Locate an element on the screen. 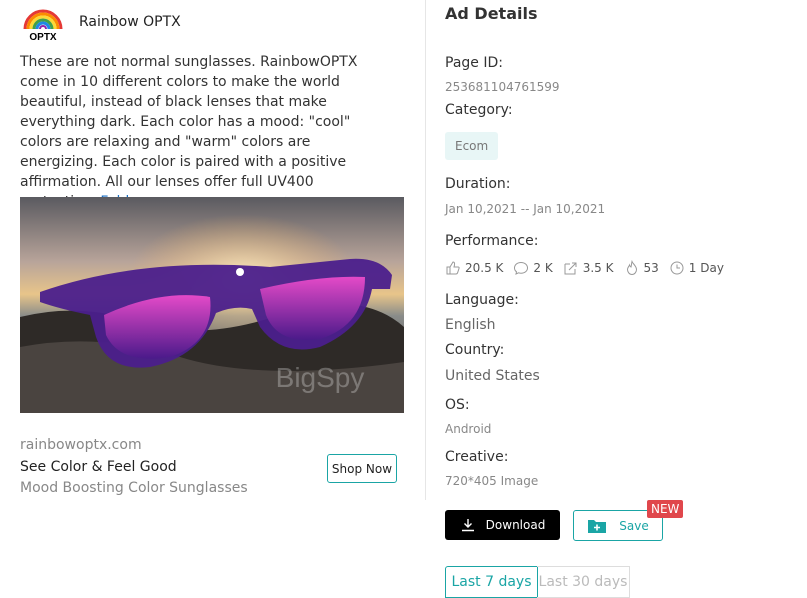  category-badge: Ecom is located at coordinates (472, 146).